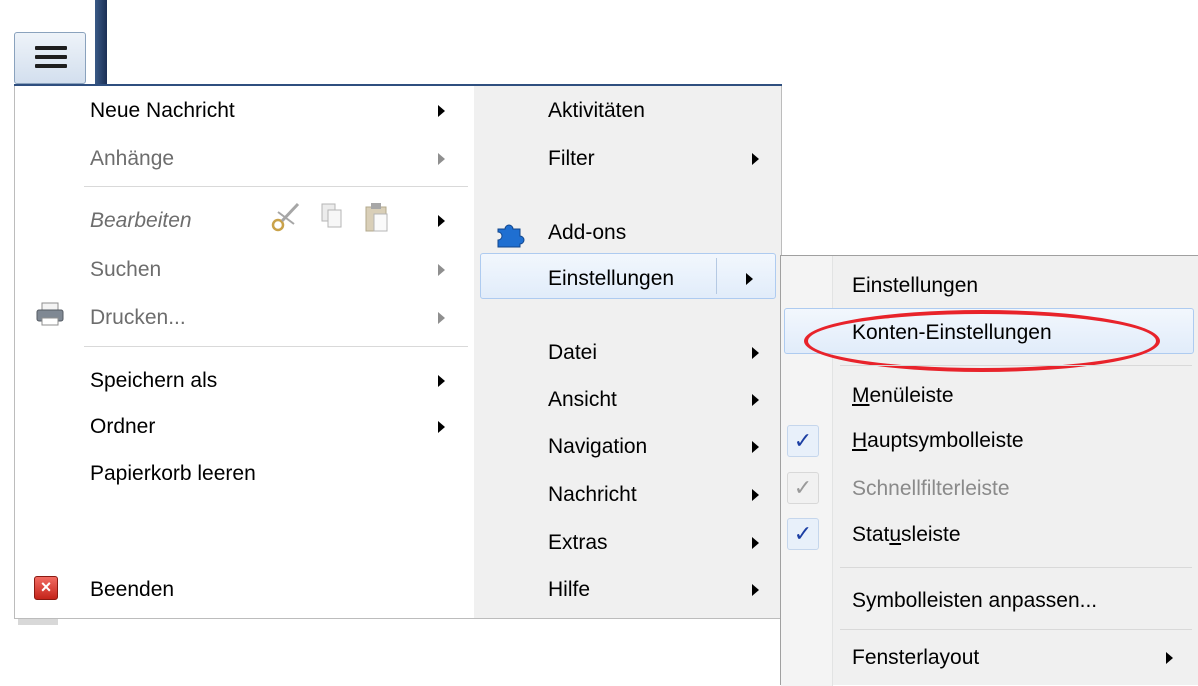  What do you see at coordinates (569, 590) in the screenshot?
I see `menu-item-hilfe: Hilfe` at bounding box center [569, 590].